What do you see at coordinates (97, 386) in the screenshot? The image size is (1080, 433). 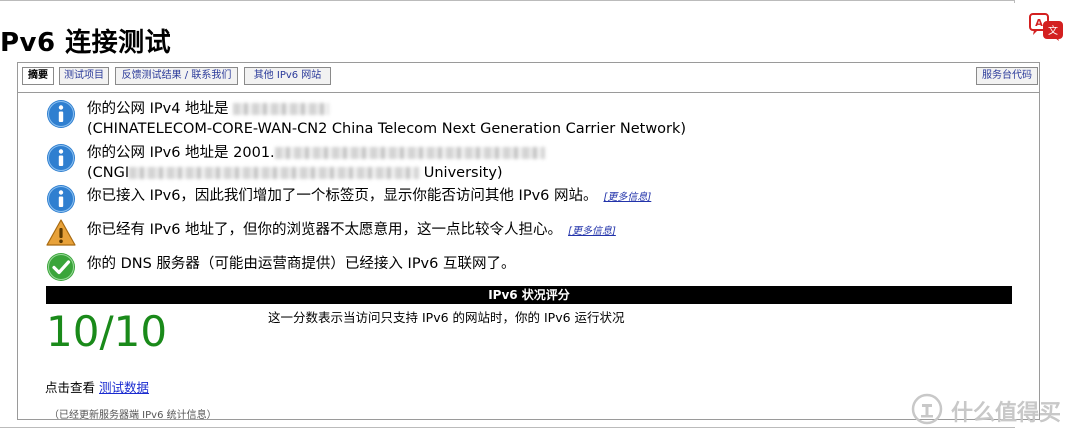 I see `test-data-line: 点击查看 测试数据` at bounding box center [97, 386].